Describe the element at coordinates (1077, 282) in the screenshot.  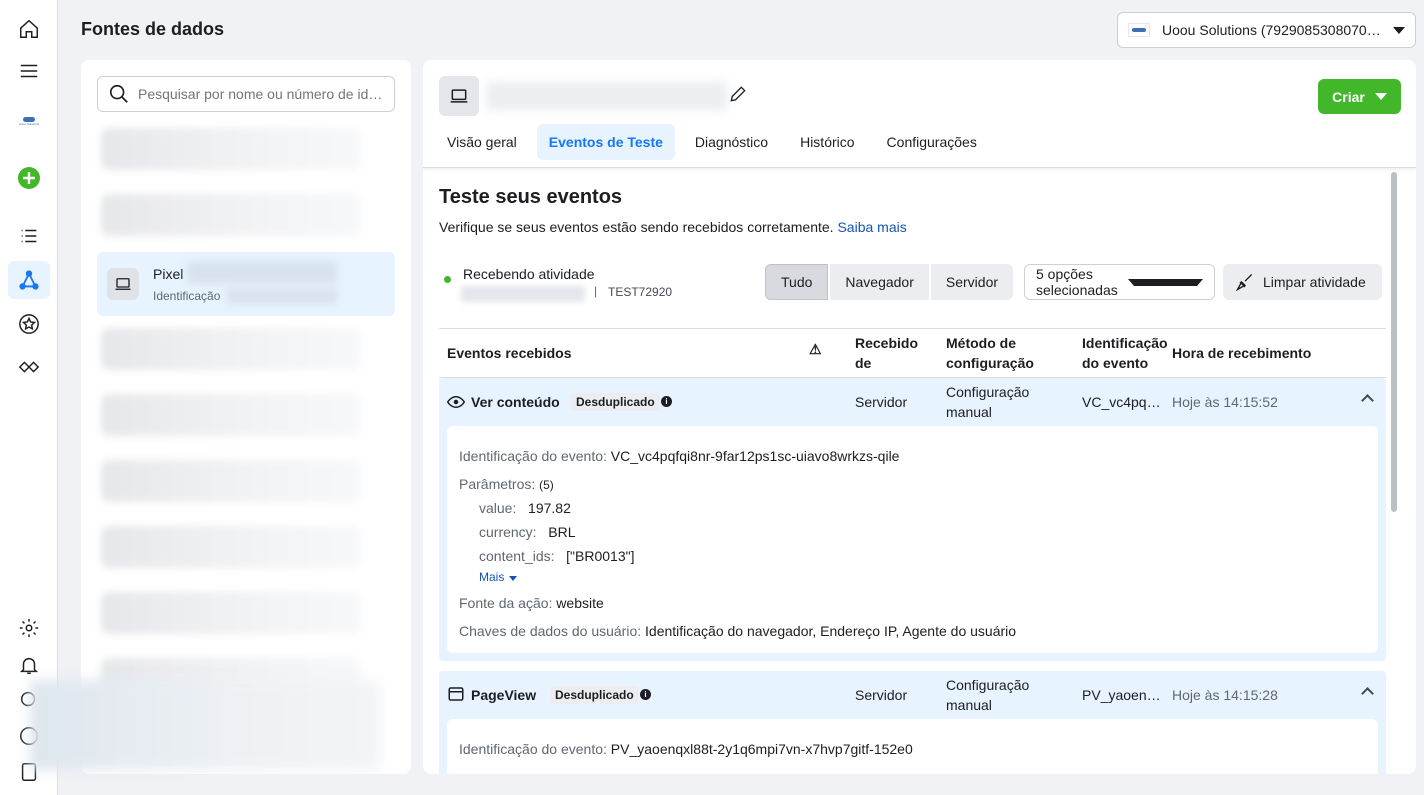
I see `options-label: 5 opções selecionadas` at that location.